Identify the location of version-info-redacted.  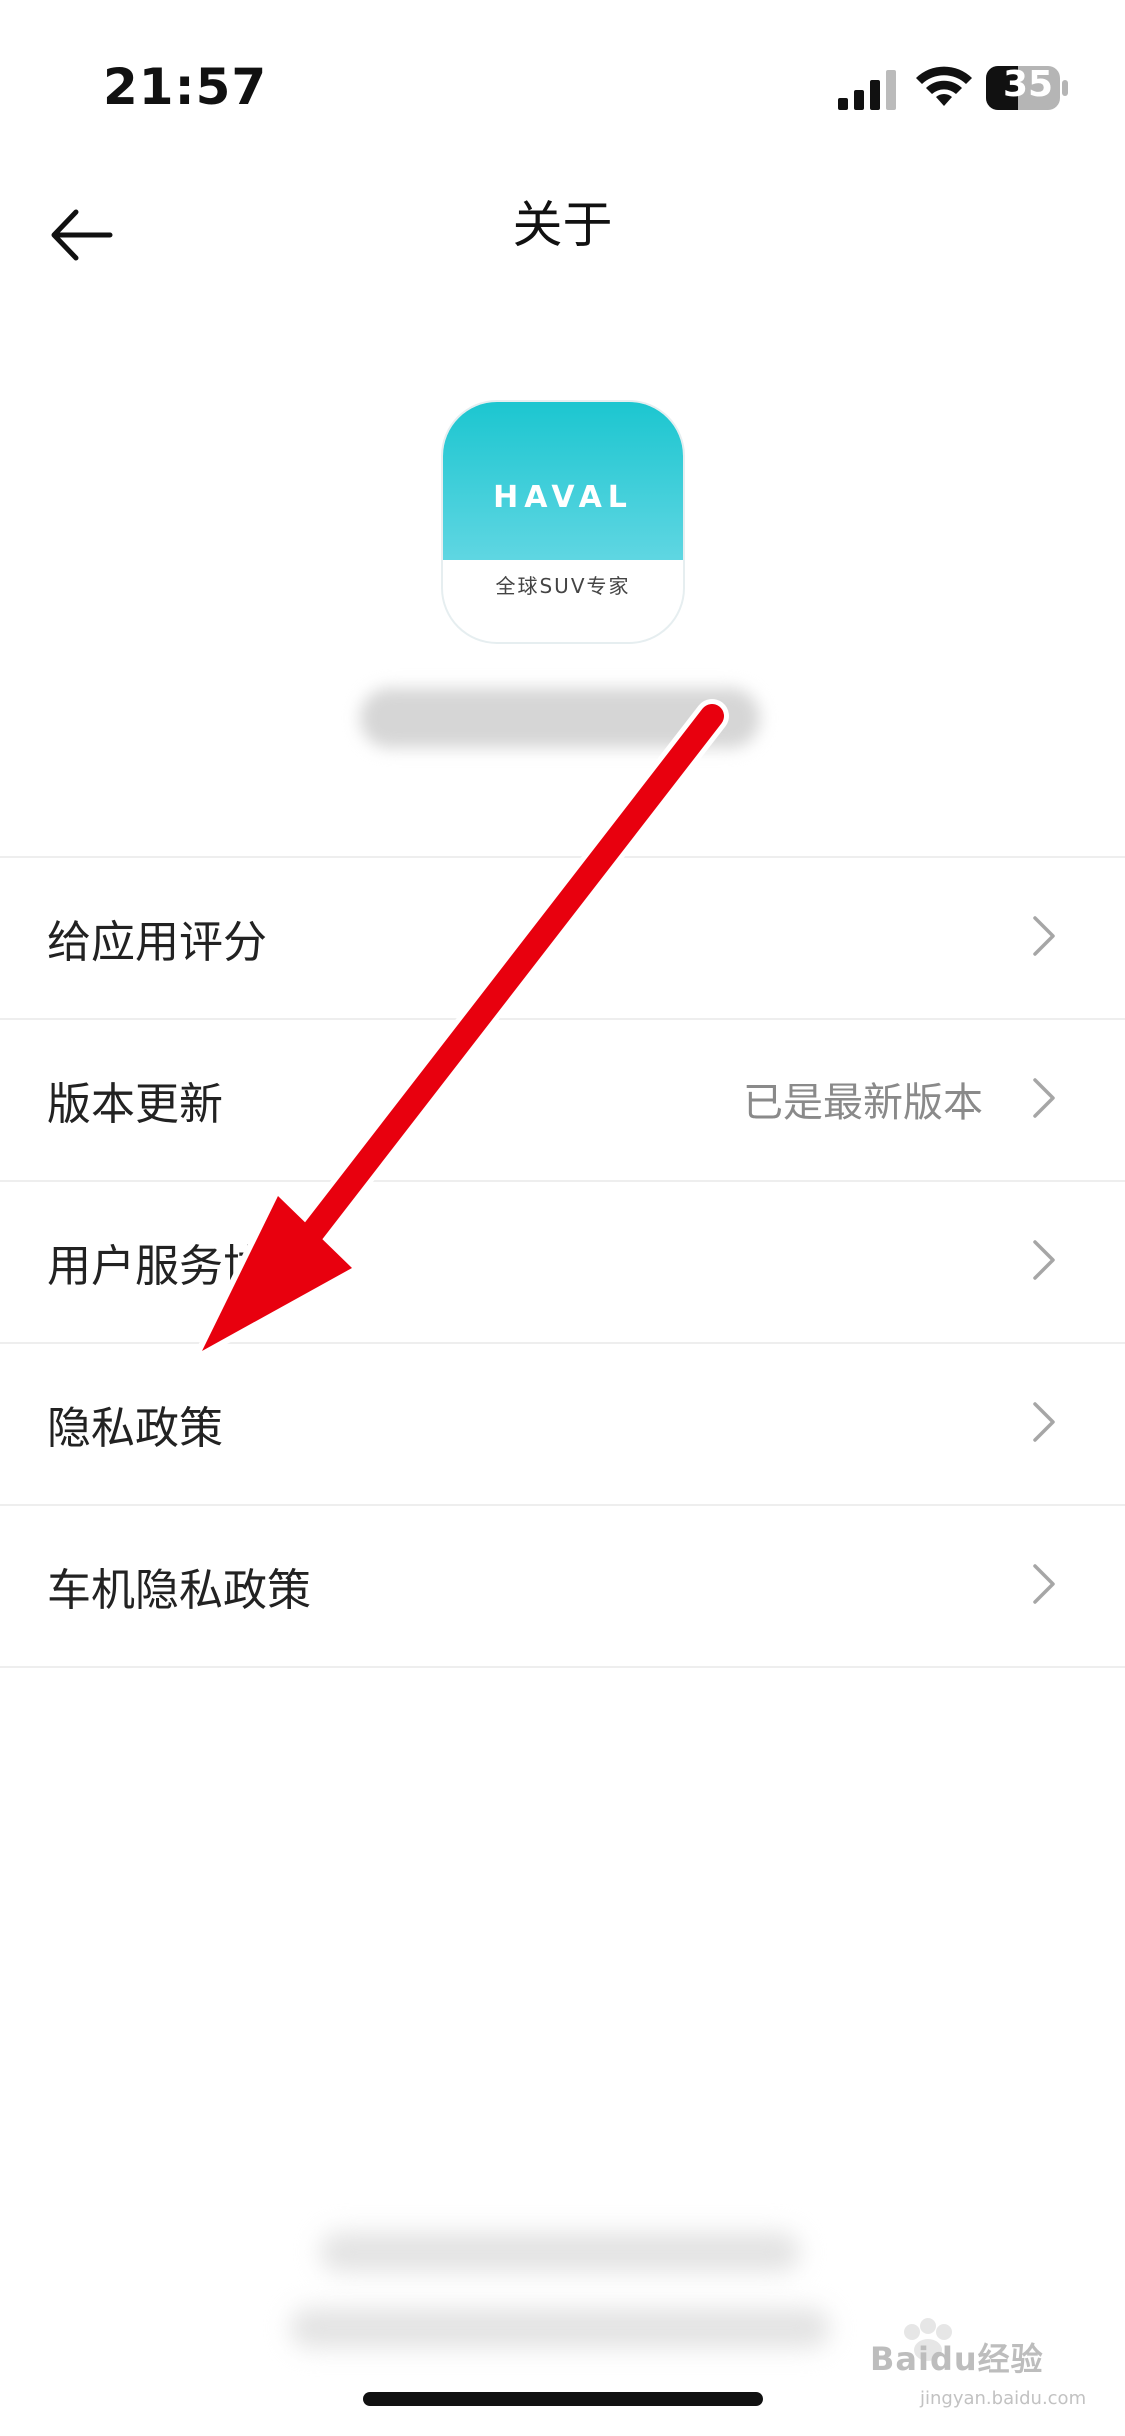
(560, 718).